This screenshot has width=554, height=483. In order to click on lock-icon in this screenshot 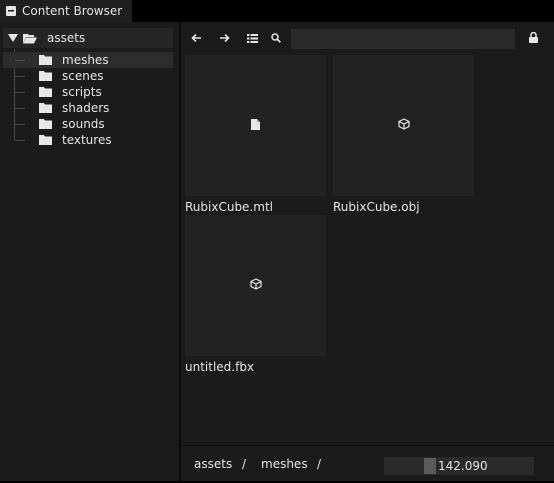, I will do `click(533, 38)`.